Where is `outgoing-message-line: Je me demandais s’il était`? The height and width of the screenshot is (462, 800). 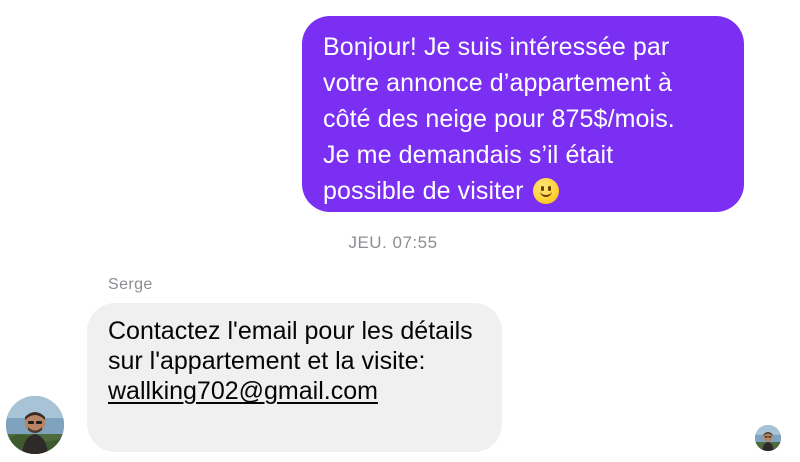
outgoing-message-line: Je me demandais s’il était is located at coordinates (468, 155).